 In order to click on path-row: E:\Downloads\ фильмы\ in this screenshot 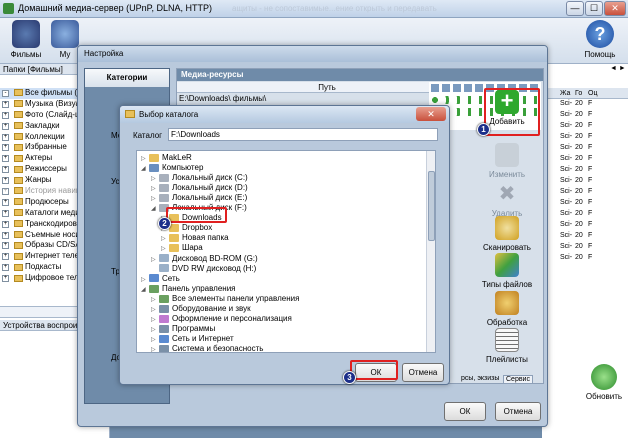, I will do `click(222, 98)`.